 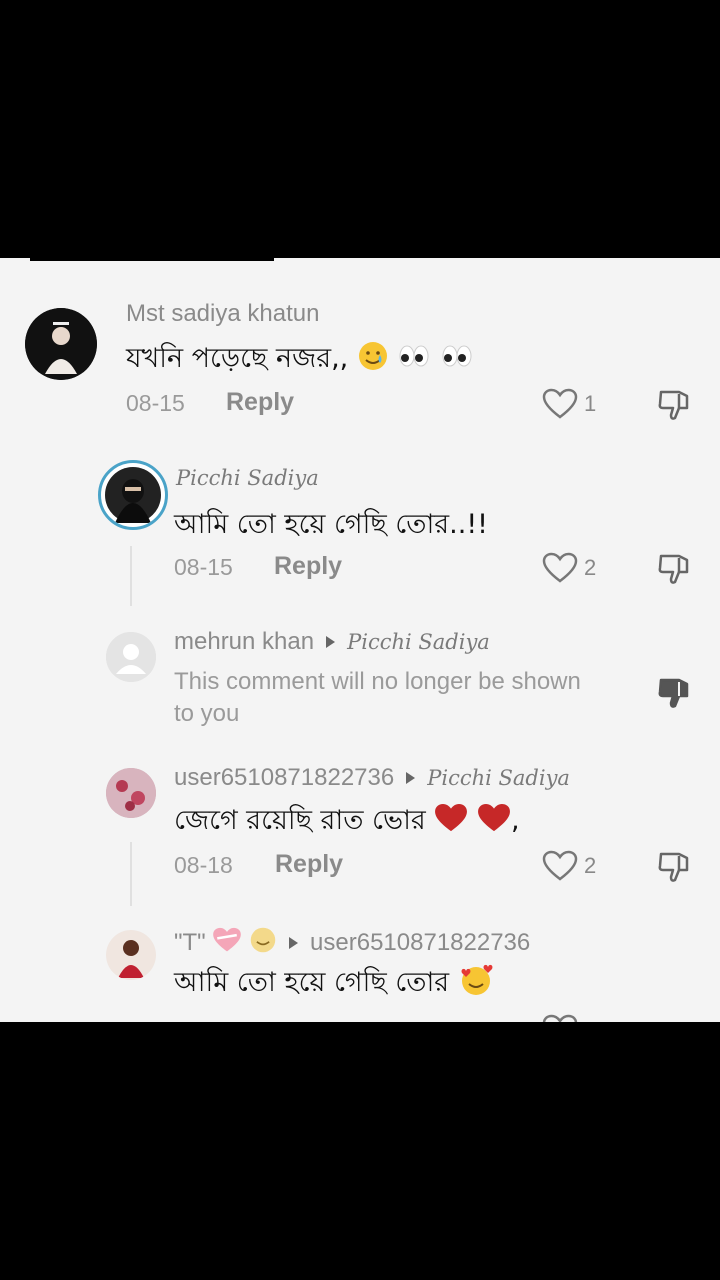 I want to click on comment-text: আমি তো হয়ে গেছি তোর, so click(x=334, y=984).